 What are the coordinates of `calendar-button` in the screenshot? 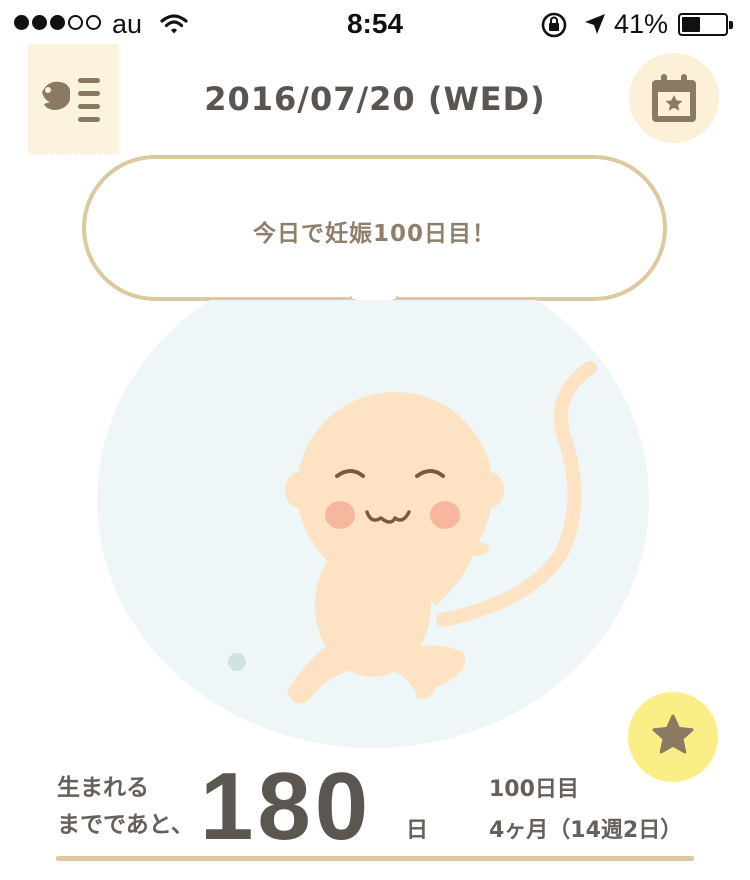 It's located at (674, 98).